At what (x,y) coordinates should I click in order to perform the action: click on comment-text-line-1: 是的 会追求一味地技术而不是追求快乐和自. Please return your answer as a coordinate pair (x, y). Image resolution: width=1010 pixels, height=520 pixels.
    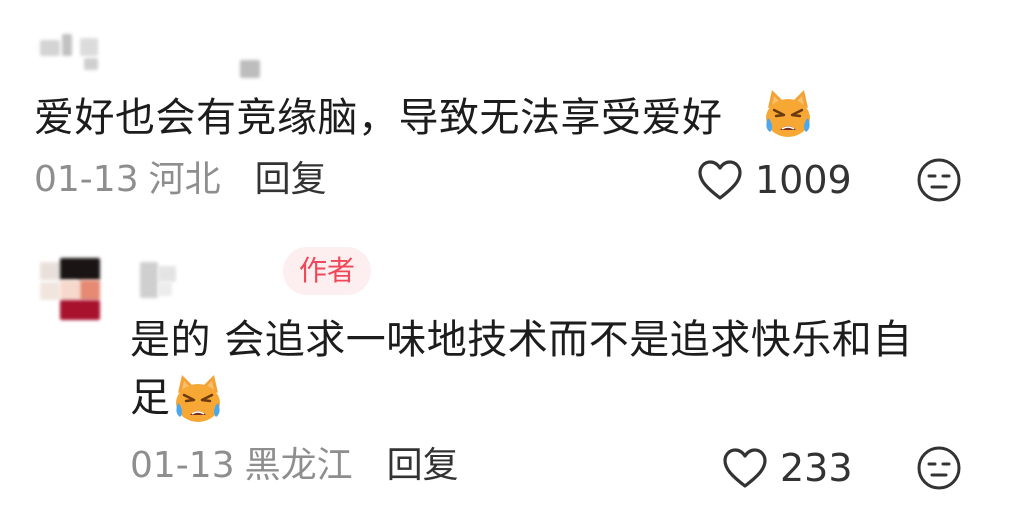
    Looking at the image, I should click on (521, 340).